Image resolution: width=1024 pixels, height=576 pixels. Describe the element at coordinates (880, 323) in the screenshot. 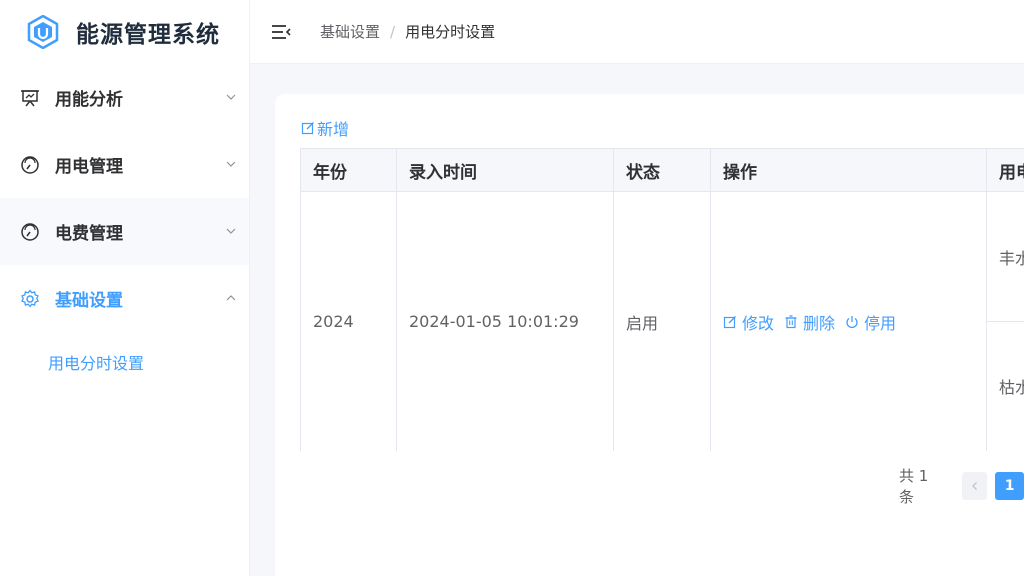

I see `disable-button-label: 停用` at that location.